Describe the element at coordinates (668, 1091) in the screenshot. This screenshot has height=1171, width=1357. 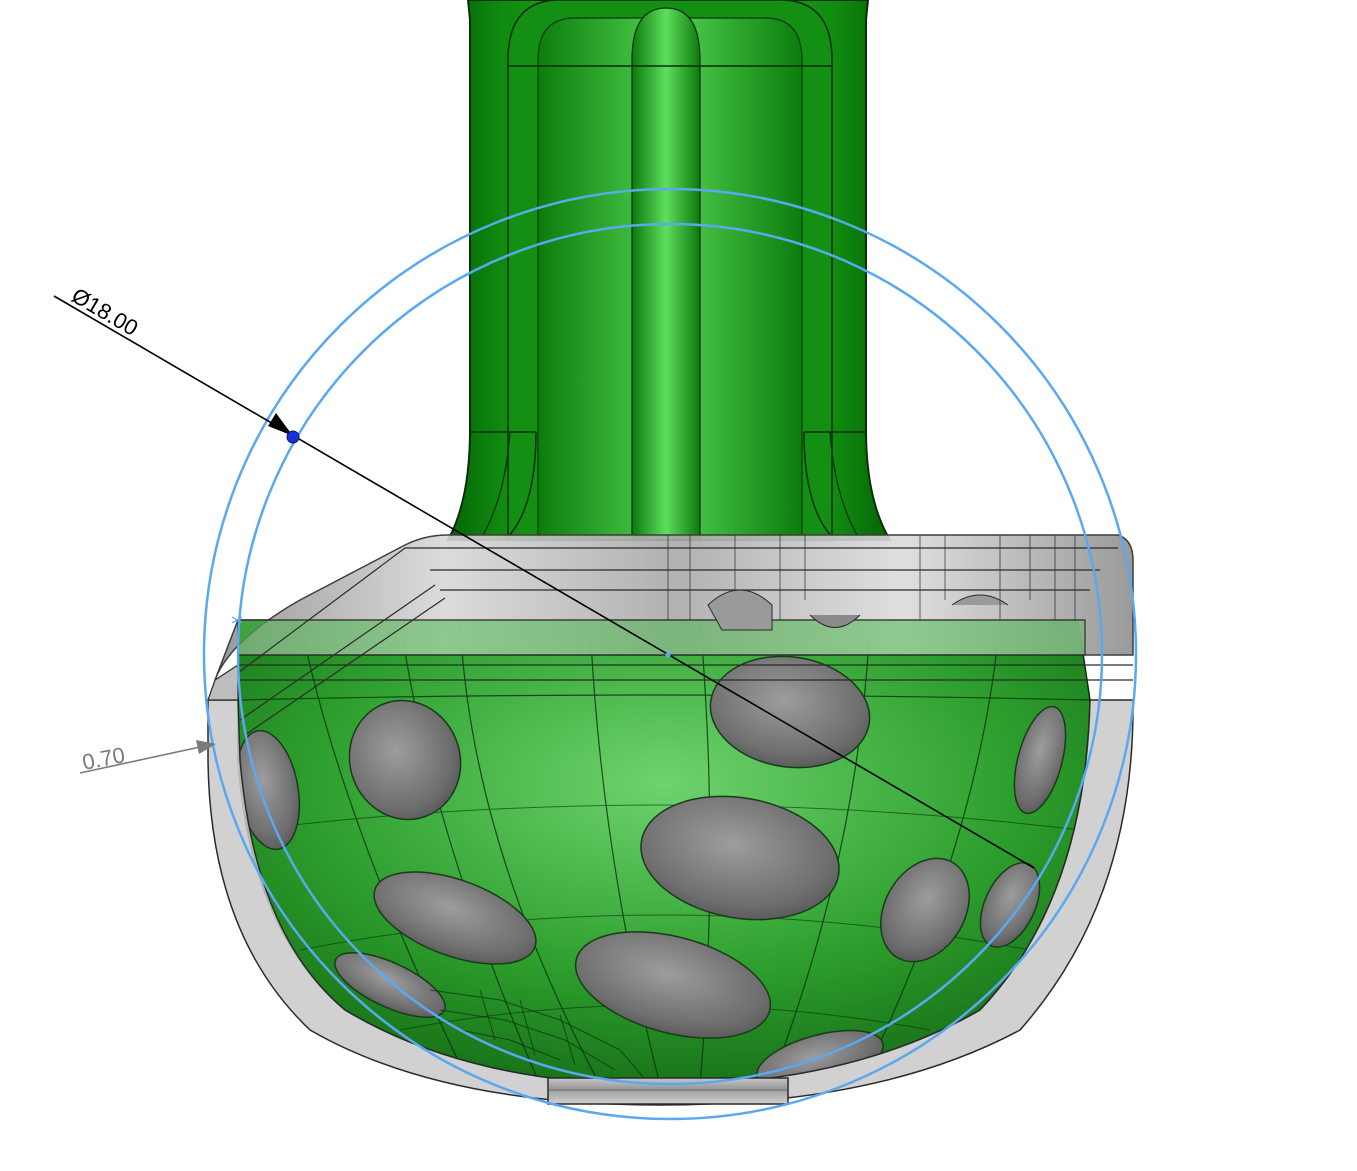
I see `shell-foot` at that location.